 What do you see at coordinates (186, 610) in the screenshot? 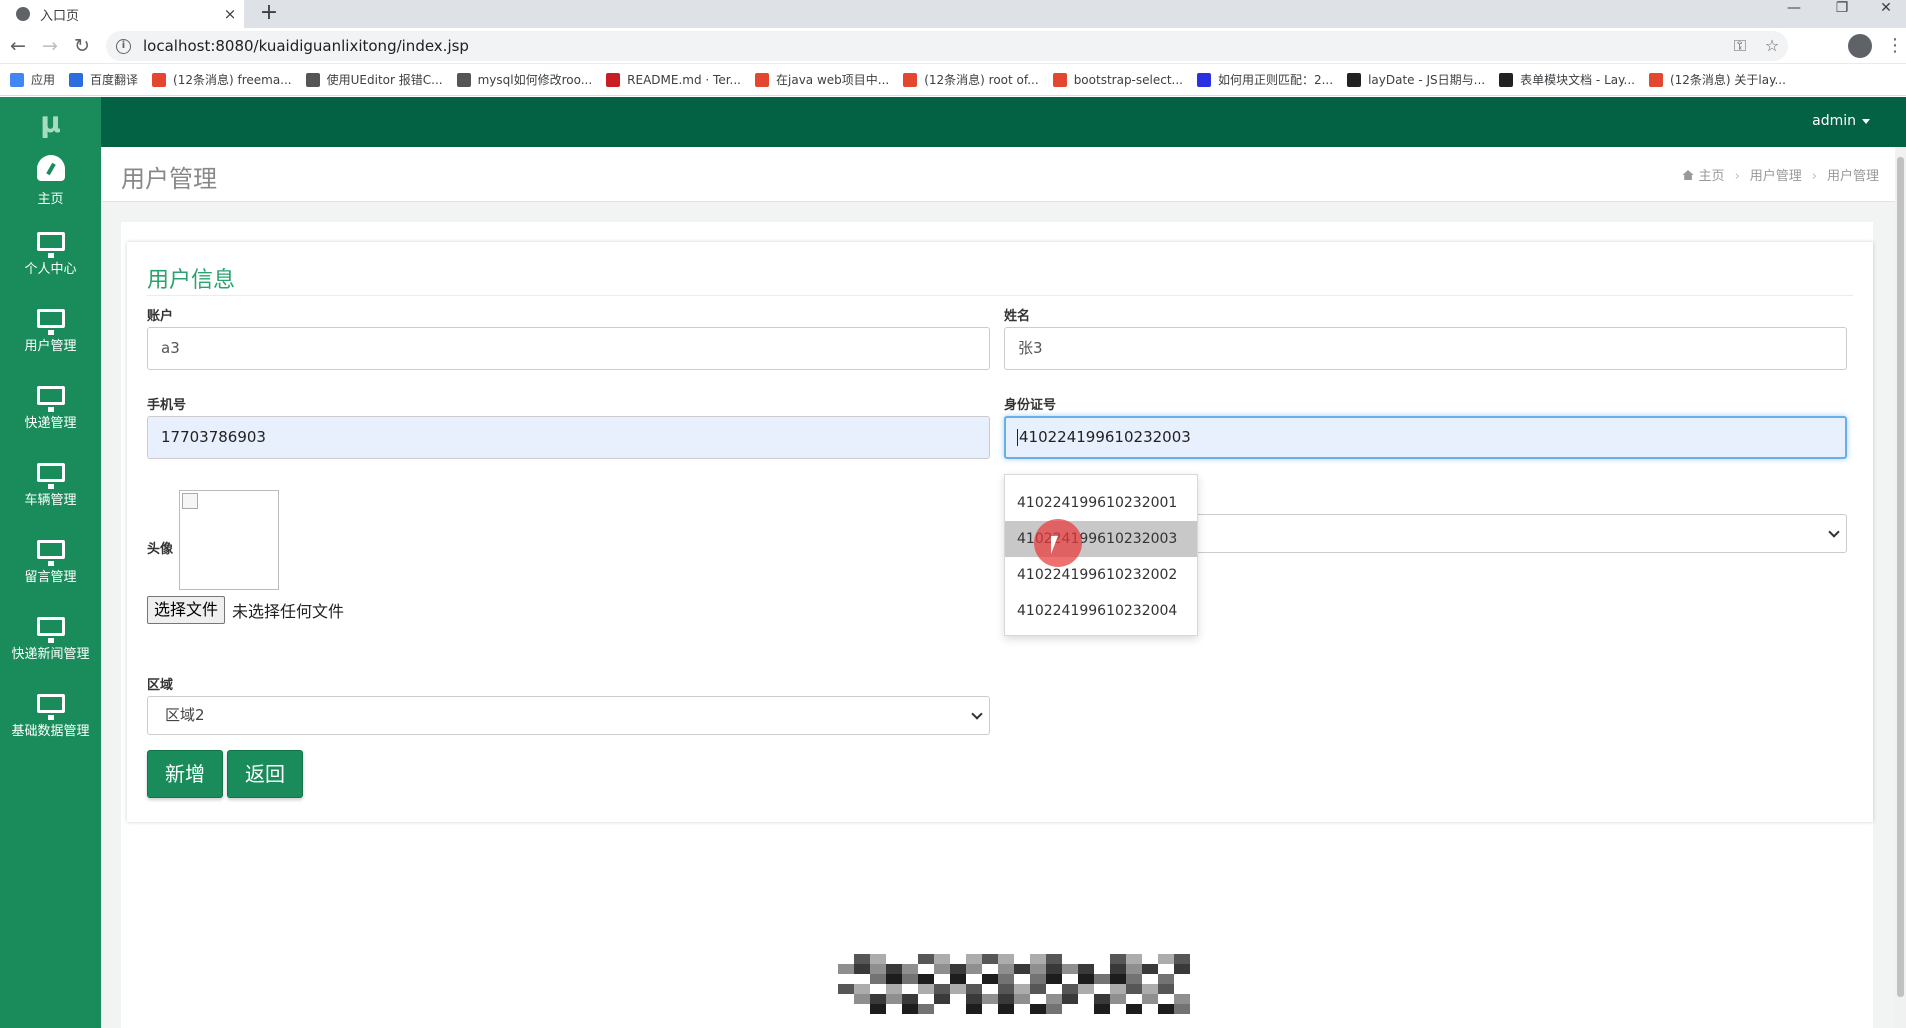
I see `choose-file-button: 选择文件` at bounding box center [186, 610].